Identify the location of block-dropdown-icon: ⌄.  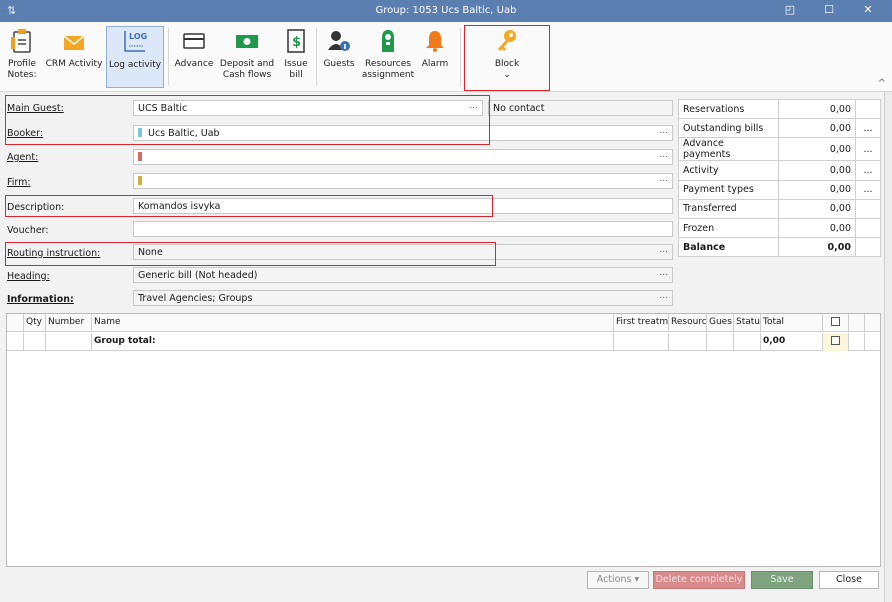
(507, 75).